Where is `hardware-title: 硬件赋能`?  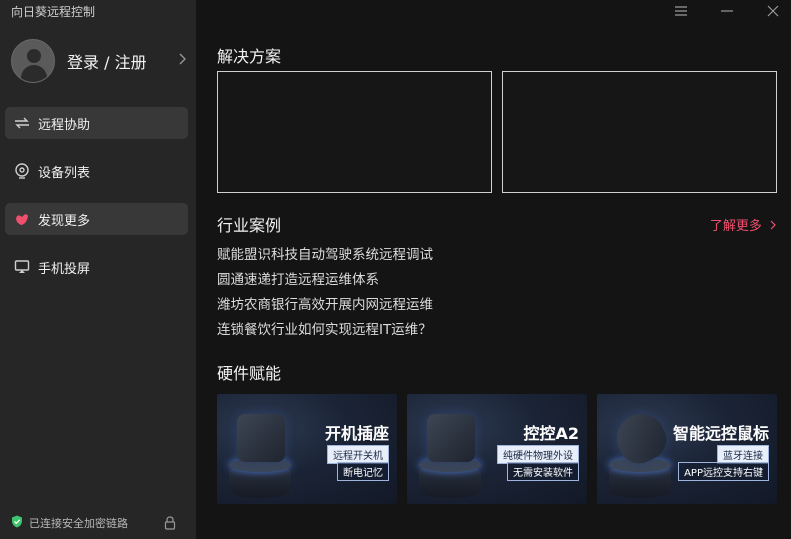 hardware-title: 硬件赋能 is located at coordinates (249, 373).